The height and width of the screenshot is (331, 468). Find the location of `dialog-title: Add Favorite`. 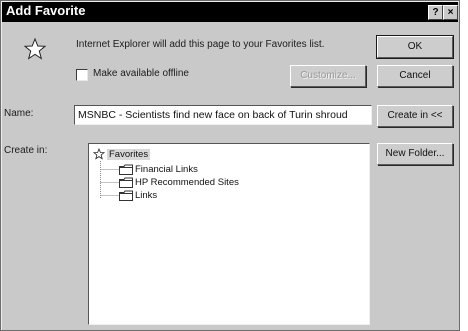

dialog-title: Add Favorite is located at coordinates (46, 10).